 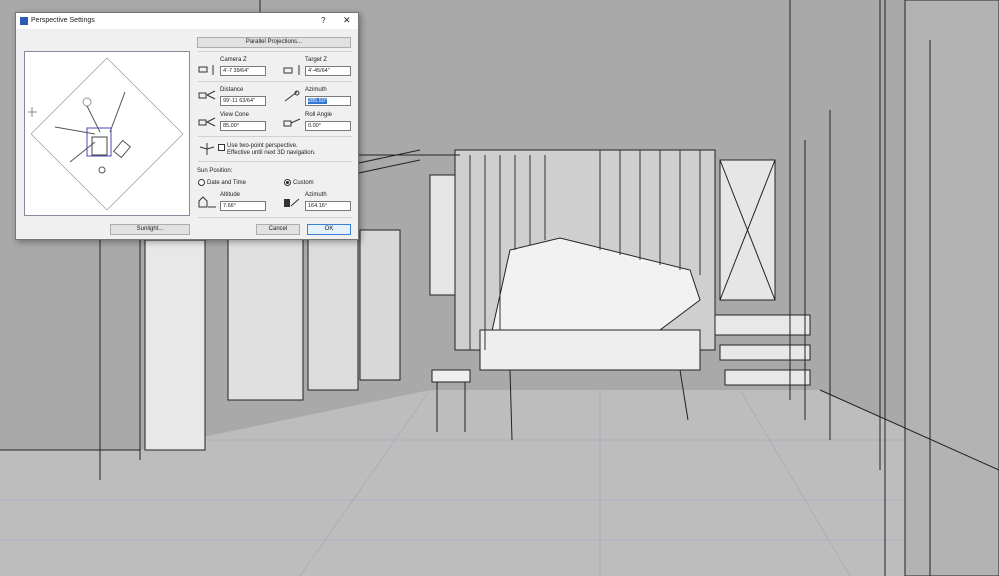 What do you see at coordinates (201, 182) in the screenshot?
I see `date-and-time-radio` at bounding box center [201, 182].